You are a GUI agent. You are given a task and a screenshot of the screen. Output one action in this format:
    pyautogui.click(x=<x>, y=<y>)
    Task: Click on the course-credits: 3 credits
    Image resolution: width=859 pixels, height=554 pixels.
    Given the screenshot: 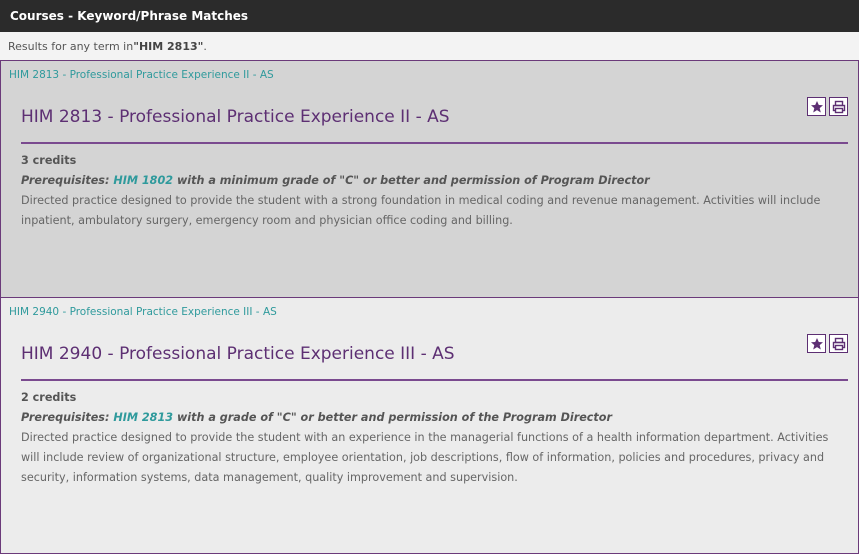 What is the action you would take?
    pyautogui.click(x=49, y=160)
    